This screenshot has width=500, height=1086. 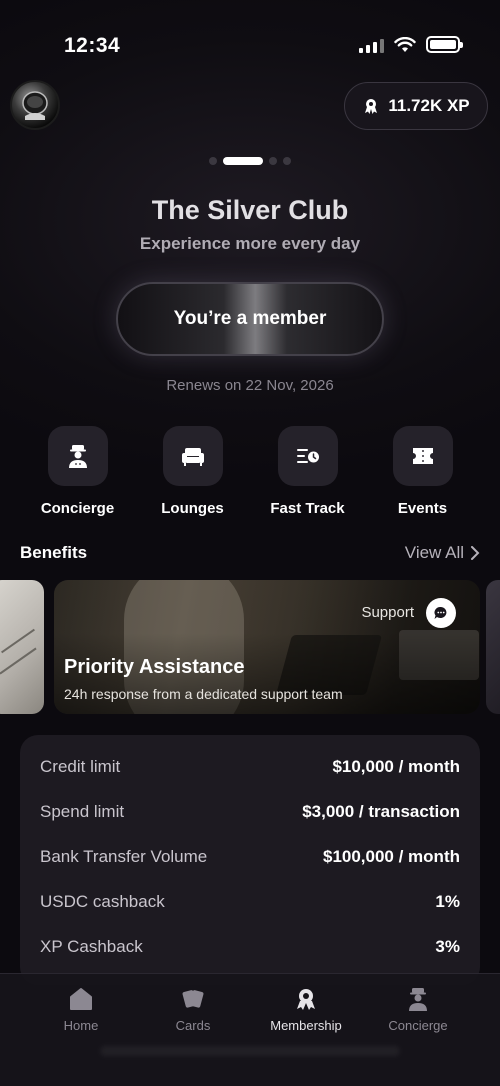 What do you see at coordinates (306, 999) in the screenshot?
I see `membership-icon` at bounding box center [306, 999].